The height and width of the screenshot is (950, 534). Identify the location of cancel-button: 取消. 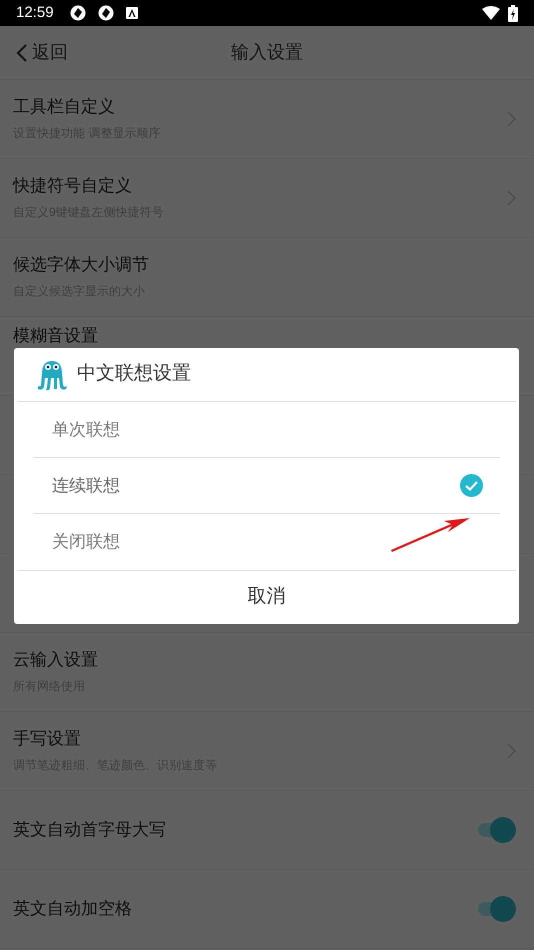
(266, 597).